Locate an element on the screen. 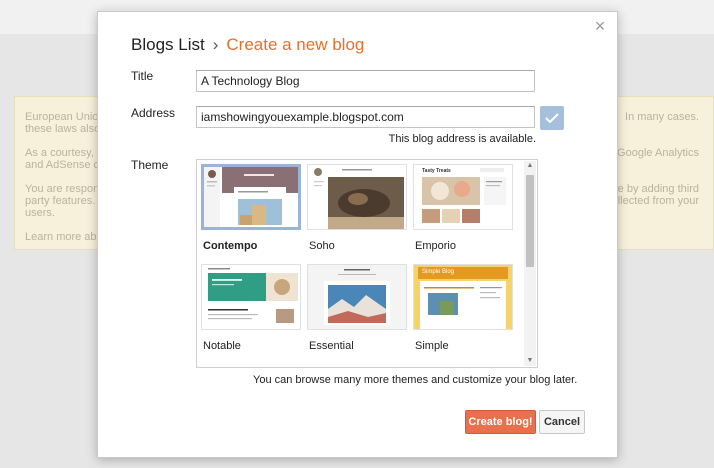 This screenshot has width=714, height=468. theme-thumbnail: Tasty Treats is located at coordinates (463, 197).